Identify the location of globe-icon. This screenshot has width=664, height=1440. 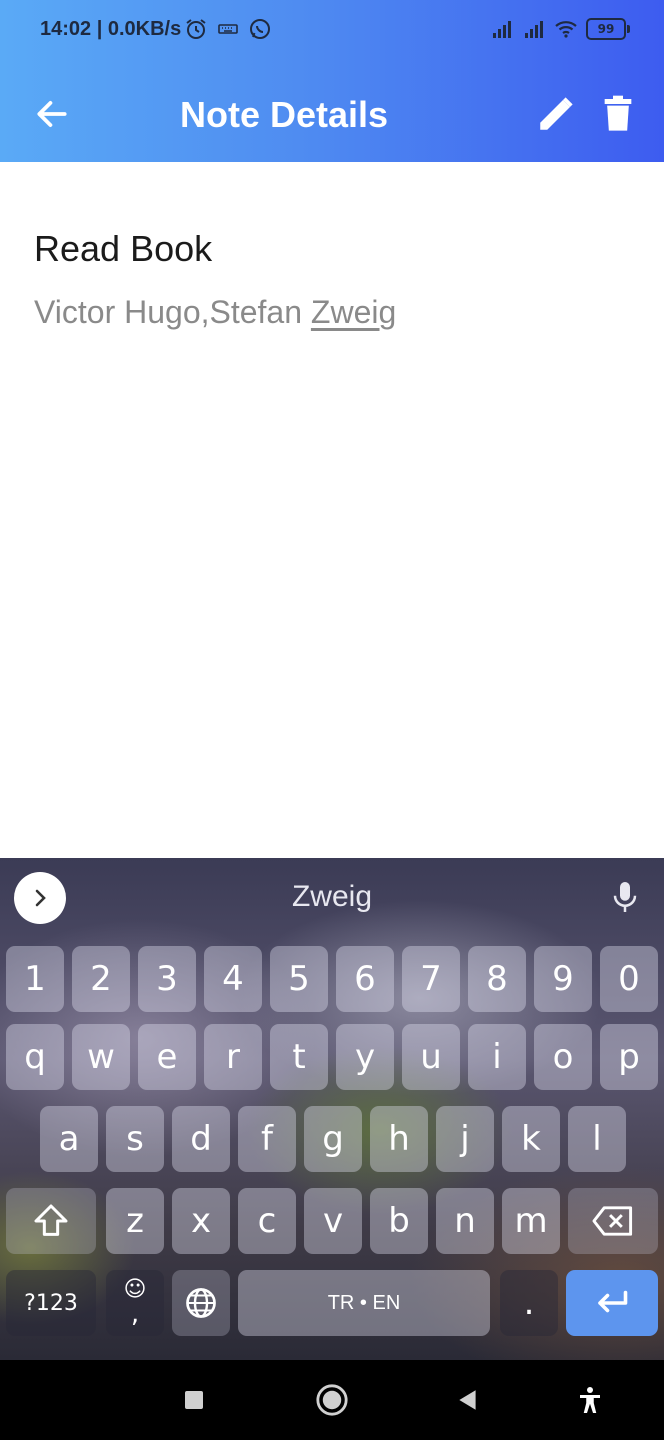
(201, 1303).